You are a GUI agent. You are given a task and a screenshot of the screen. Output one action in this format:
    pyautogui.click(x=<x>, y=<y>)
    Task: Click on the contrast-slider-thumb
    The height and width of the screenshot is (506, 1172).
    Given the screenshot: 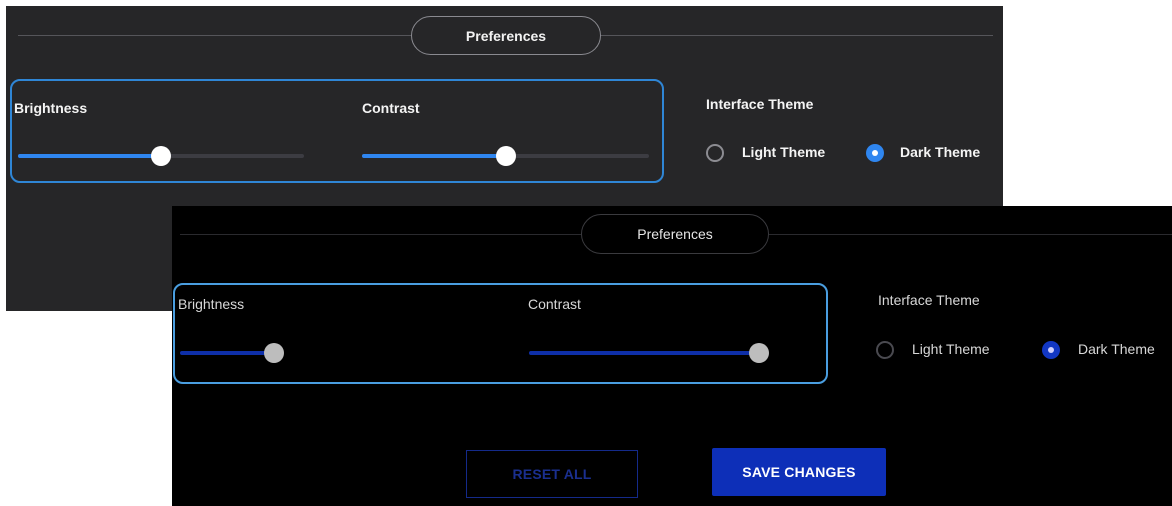 What is the action you would take?
    pyautogui.click(x=505, y=156)
    